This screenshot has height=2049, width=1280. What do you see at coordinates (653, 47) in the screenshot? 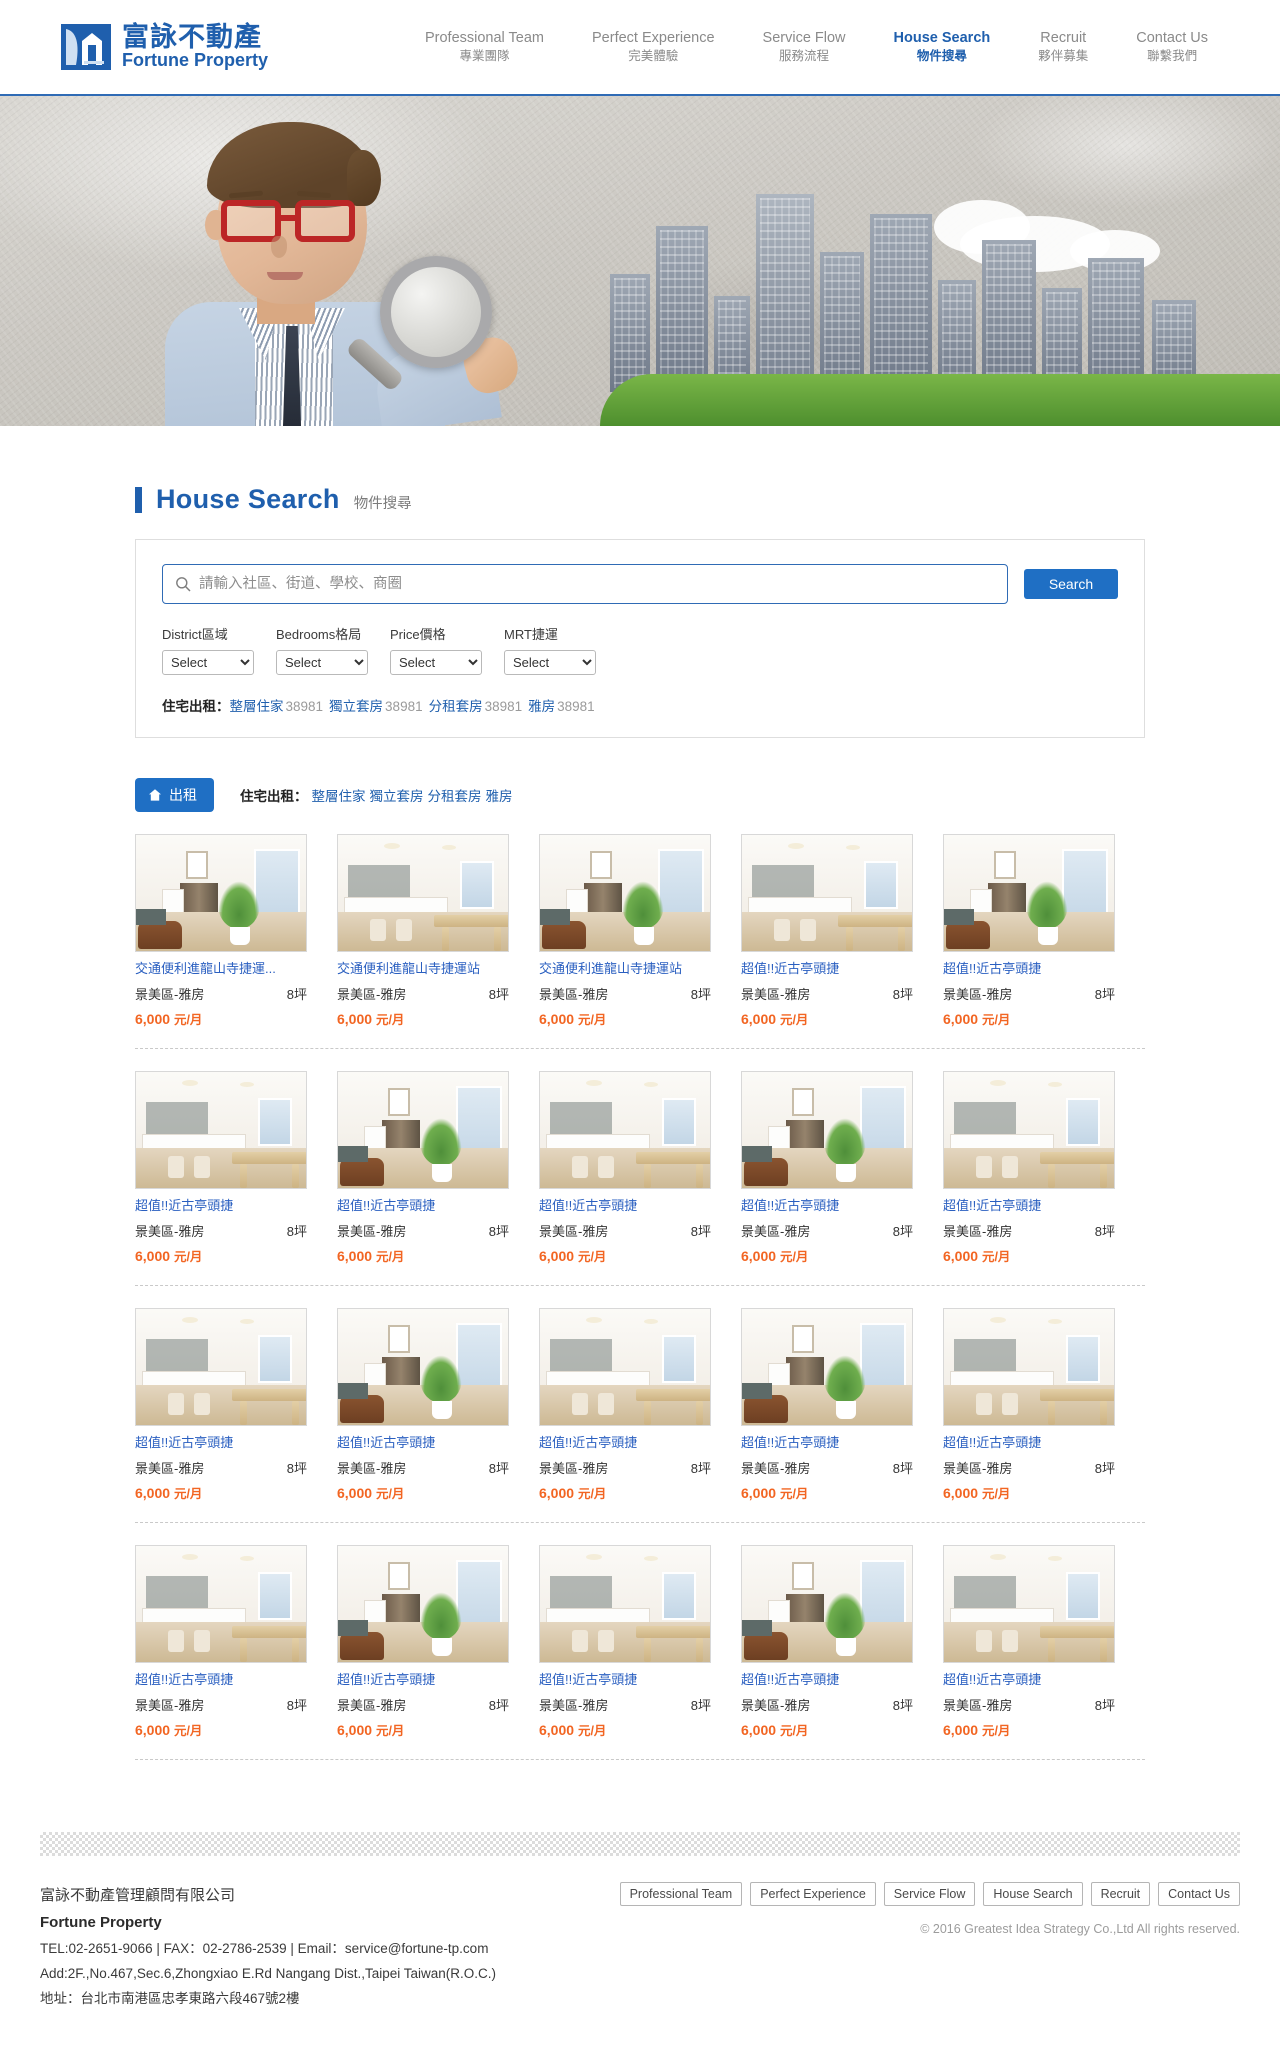
I see `nav-item-perfect-experience: Perfect Experience 完美體驗` at bounding box center [653, 47].